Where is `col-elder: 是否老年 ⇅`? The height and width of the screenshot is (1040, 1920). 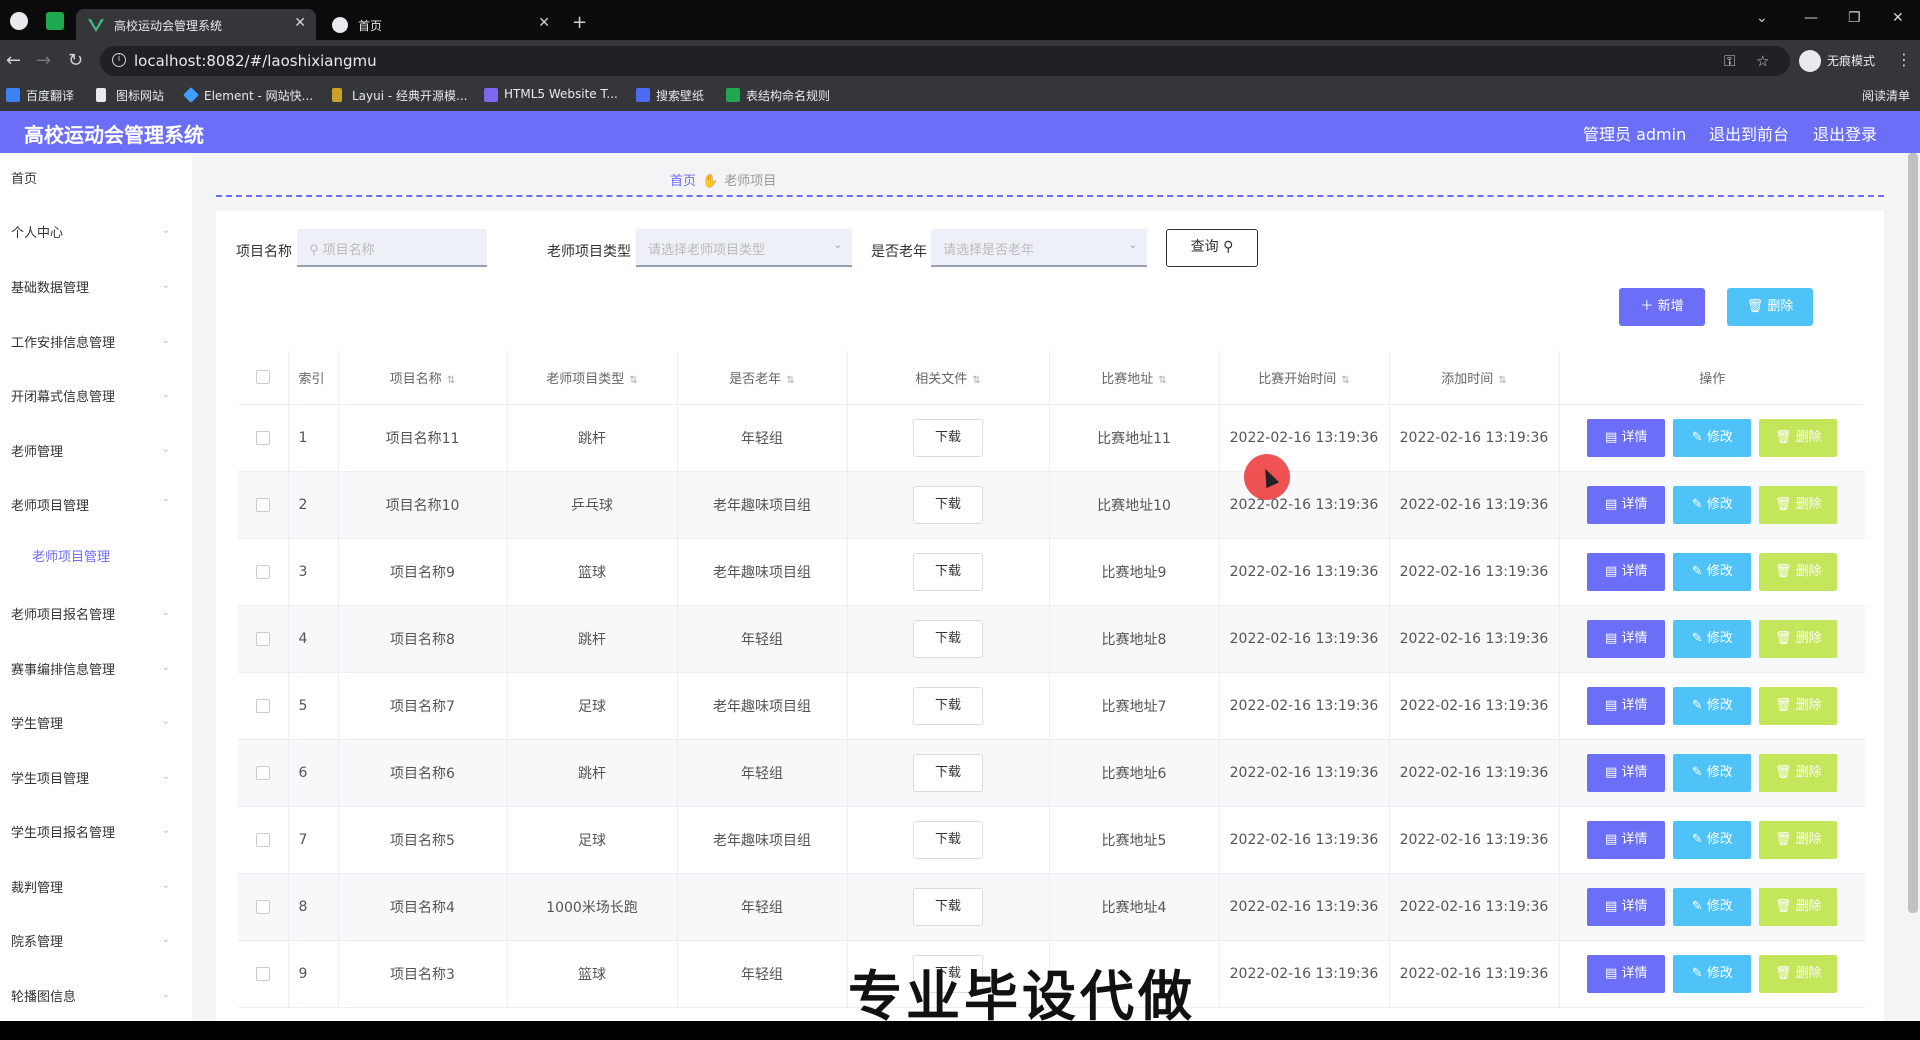 col-elder: 是否老年 ⇅ is located at coordinates (762, 378).